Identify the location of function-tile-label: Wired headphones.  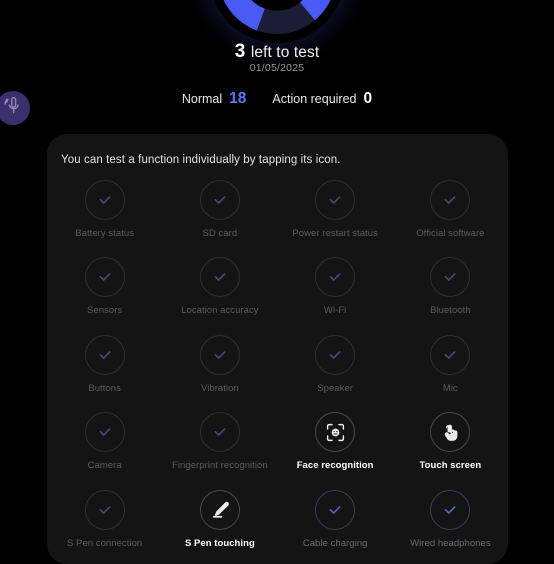
(450, 543).